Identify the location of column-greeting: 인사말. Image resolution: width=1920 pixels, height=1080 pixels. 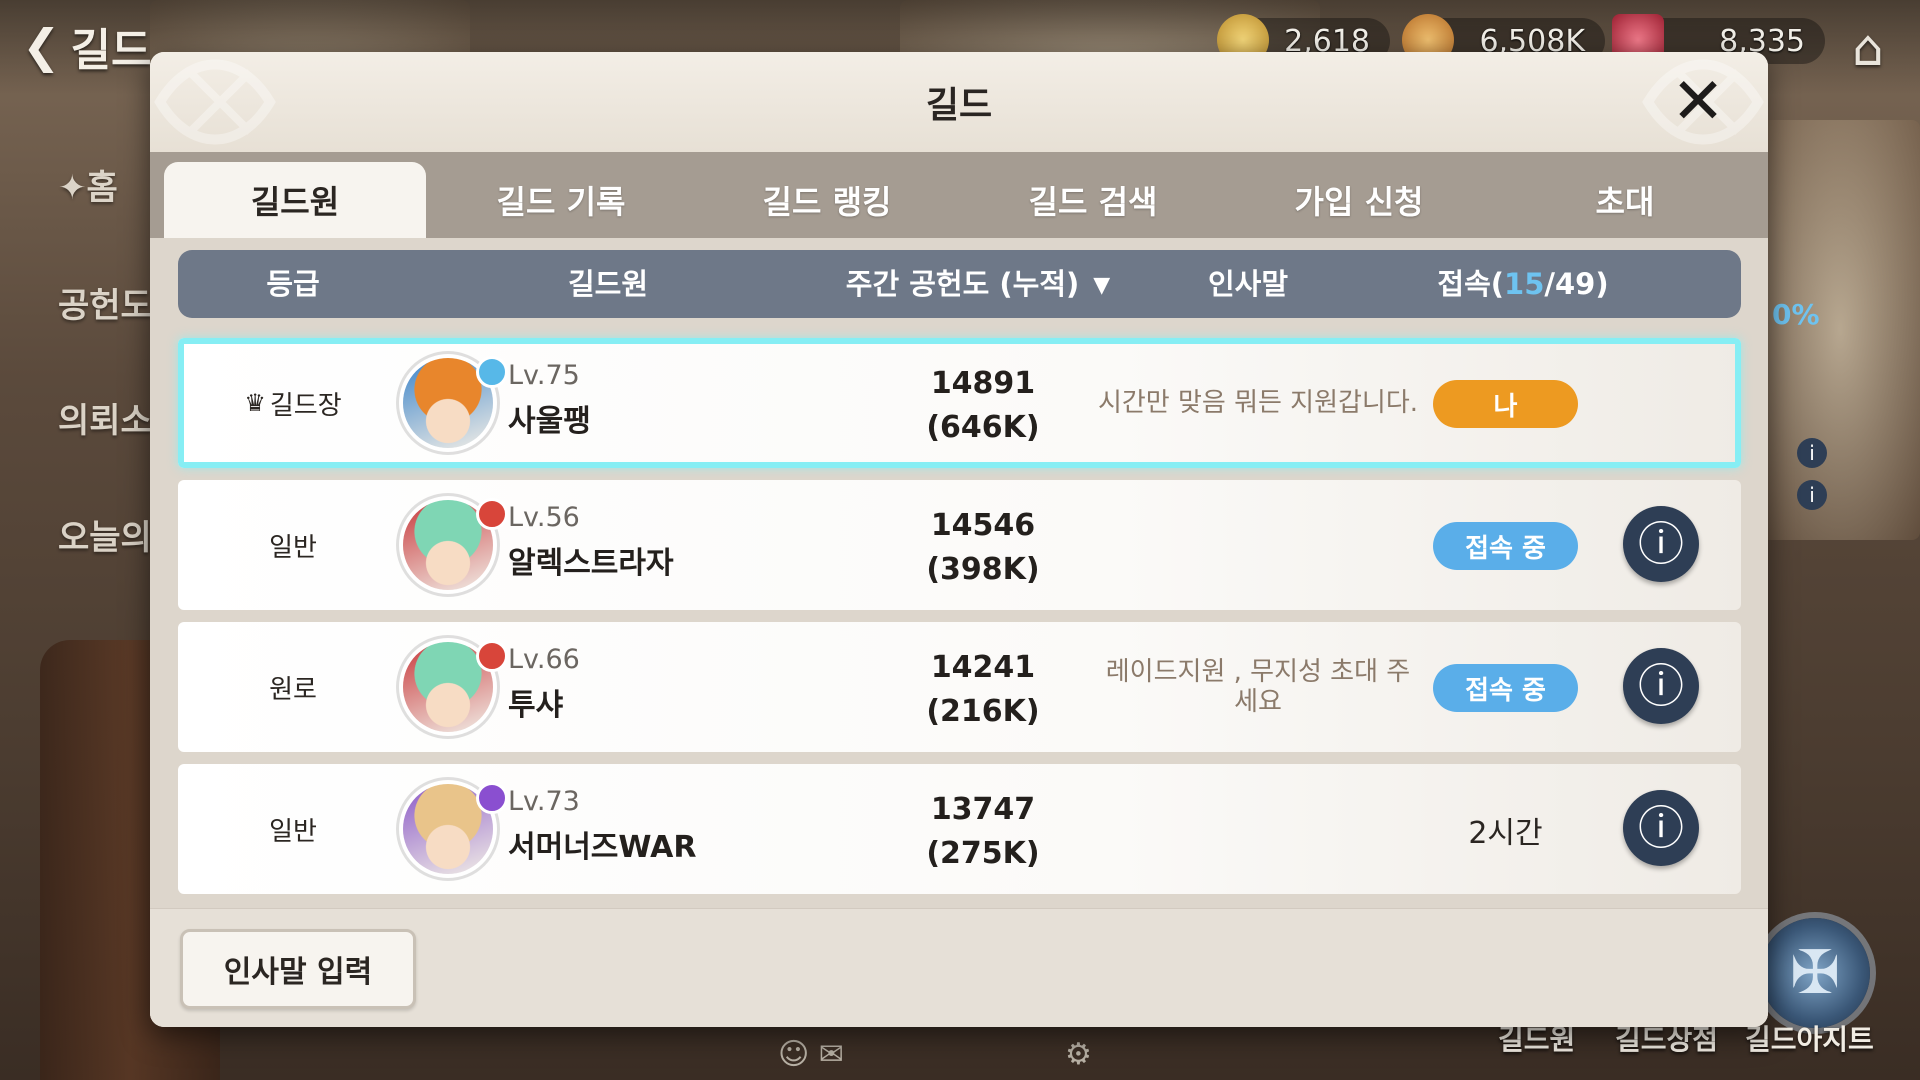
(1248, 284).